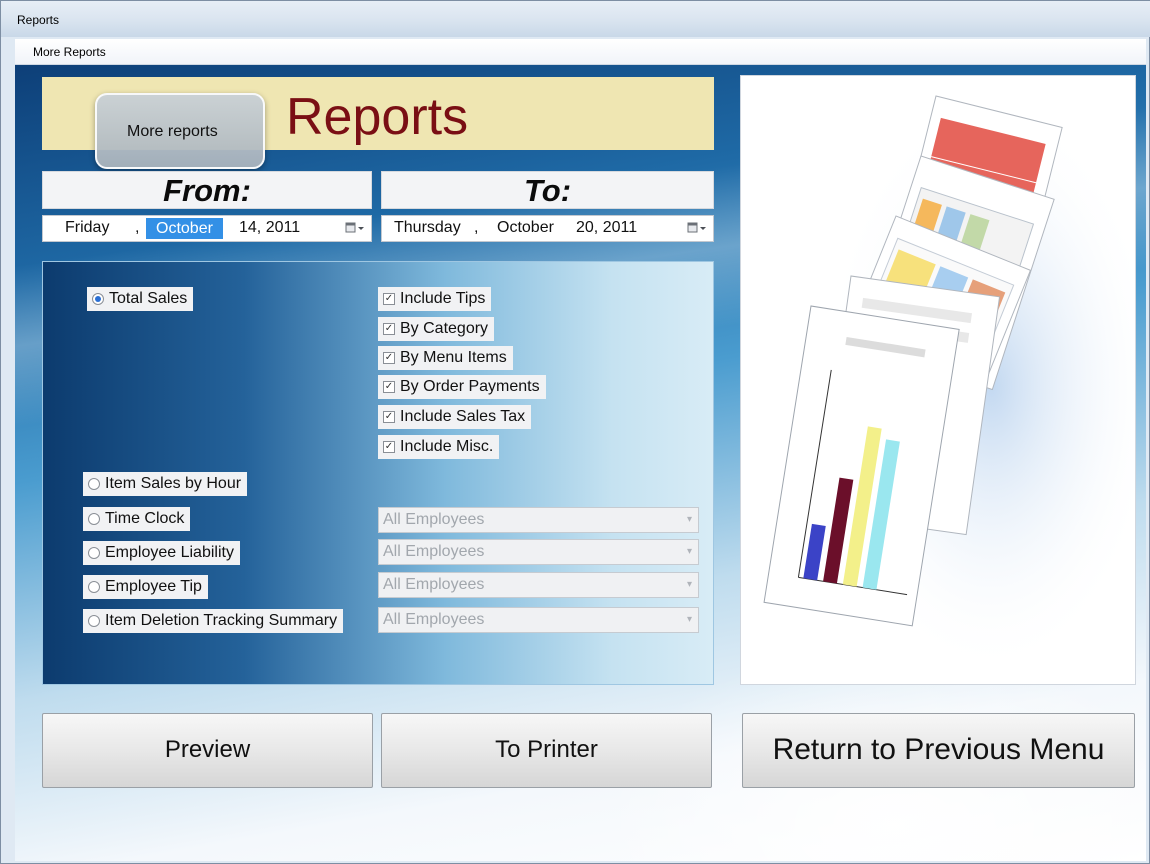  What do you see at coordinates (538, 620) in the screenshot?
I see `item-deletion-employee-select: All Employees ▾` at bounding box center [538, 620].